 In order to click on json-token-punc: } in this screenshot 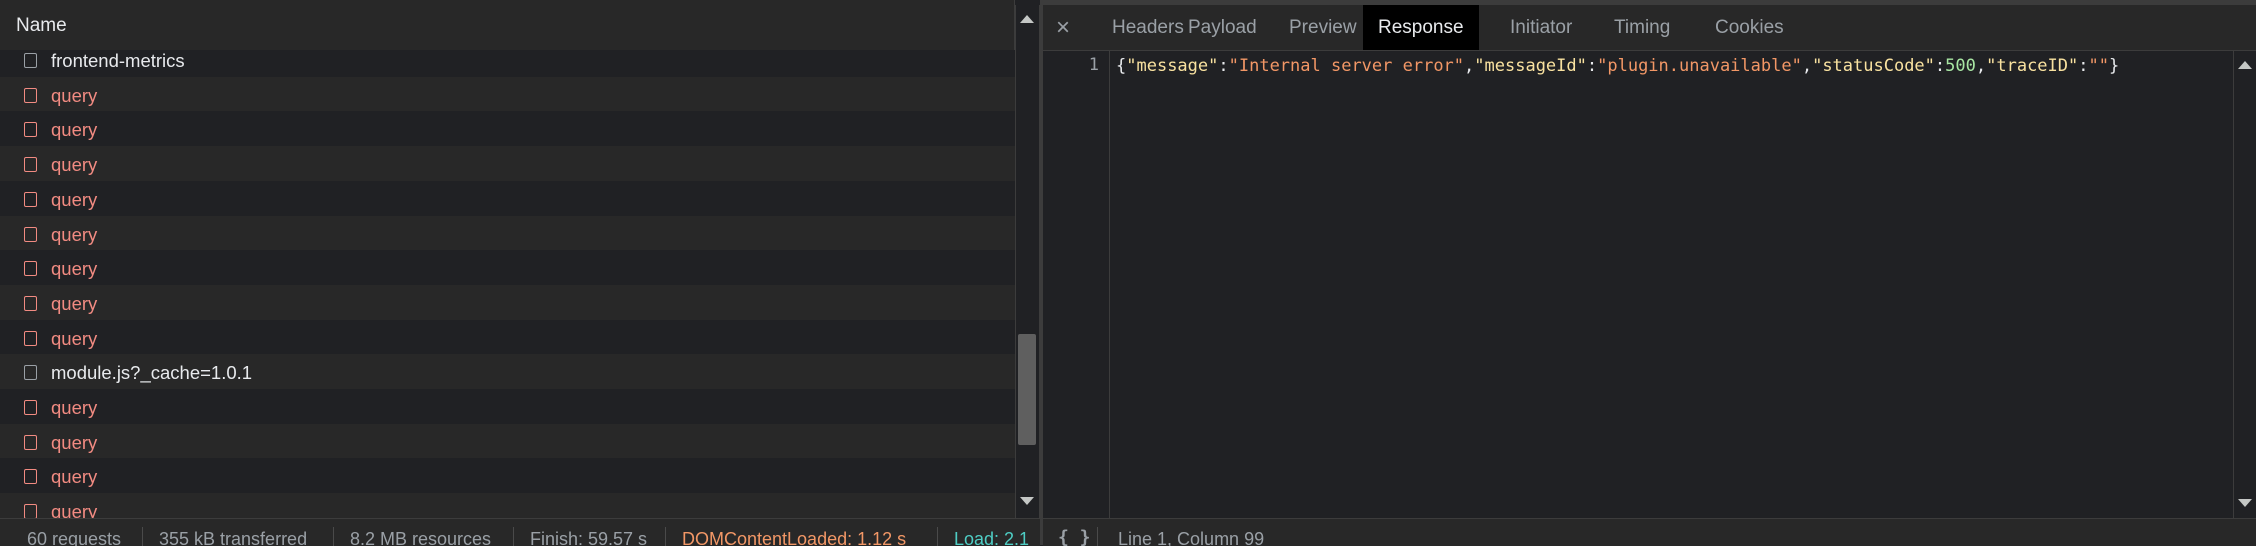, I will do `click(2114, 66)`.